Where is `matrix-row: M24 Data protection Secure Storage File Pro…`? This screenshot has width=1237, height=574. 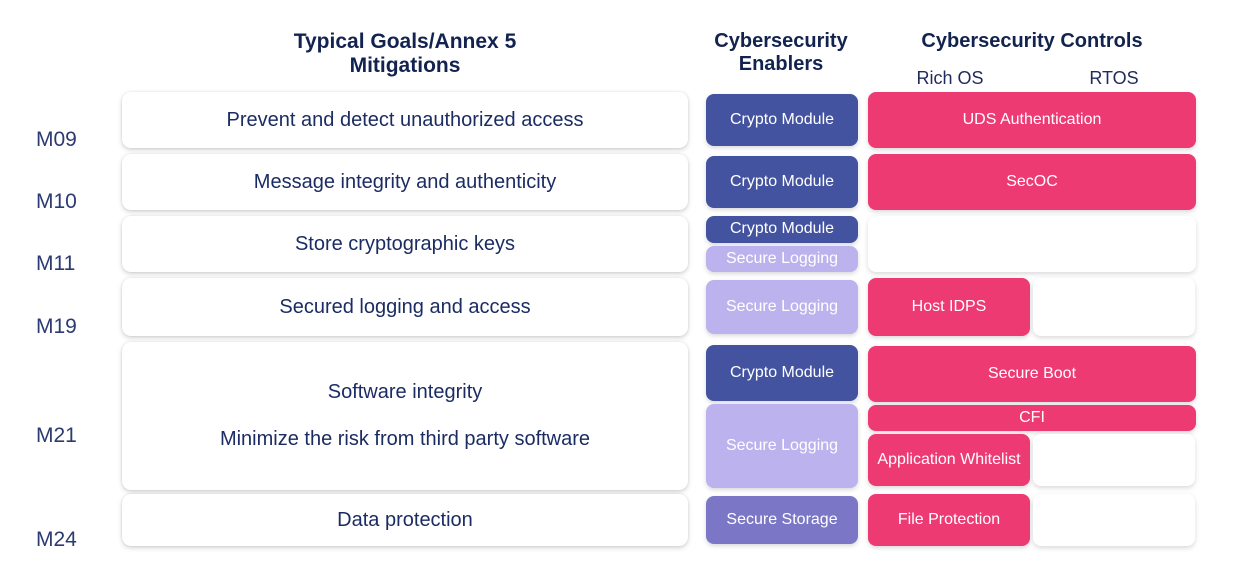 matrix-row: M24 Data protection Secure Storage File Pro… is located at coordinates (618, 522).